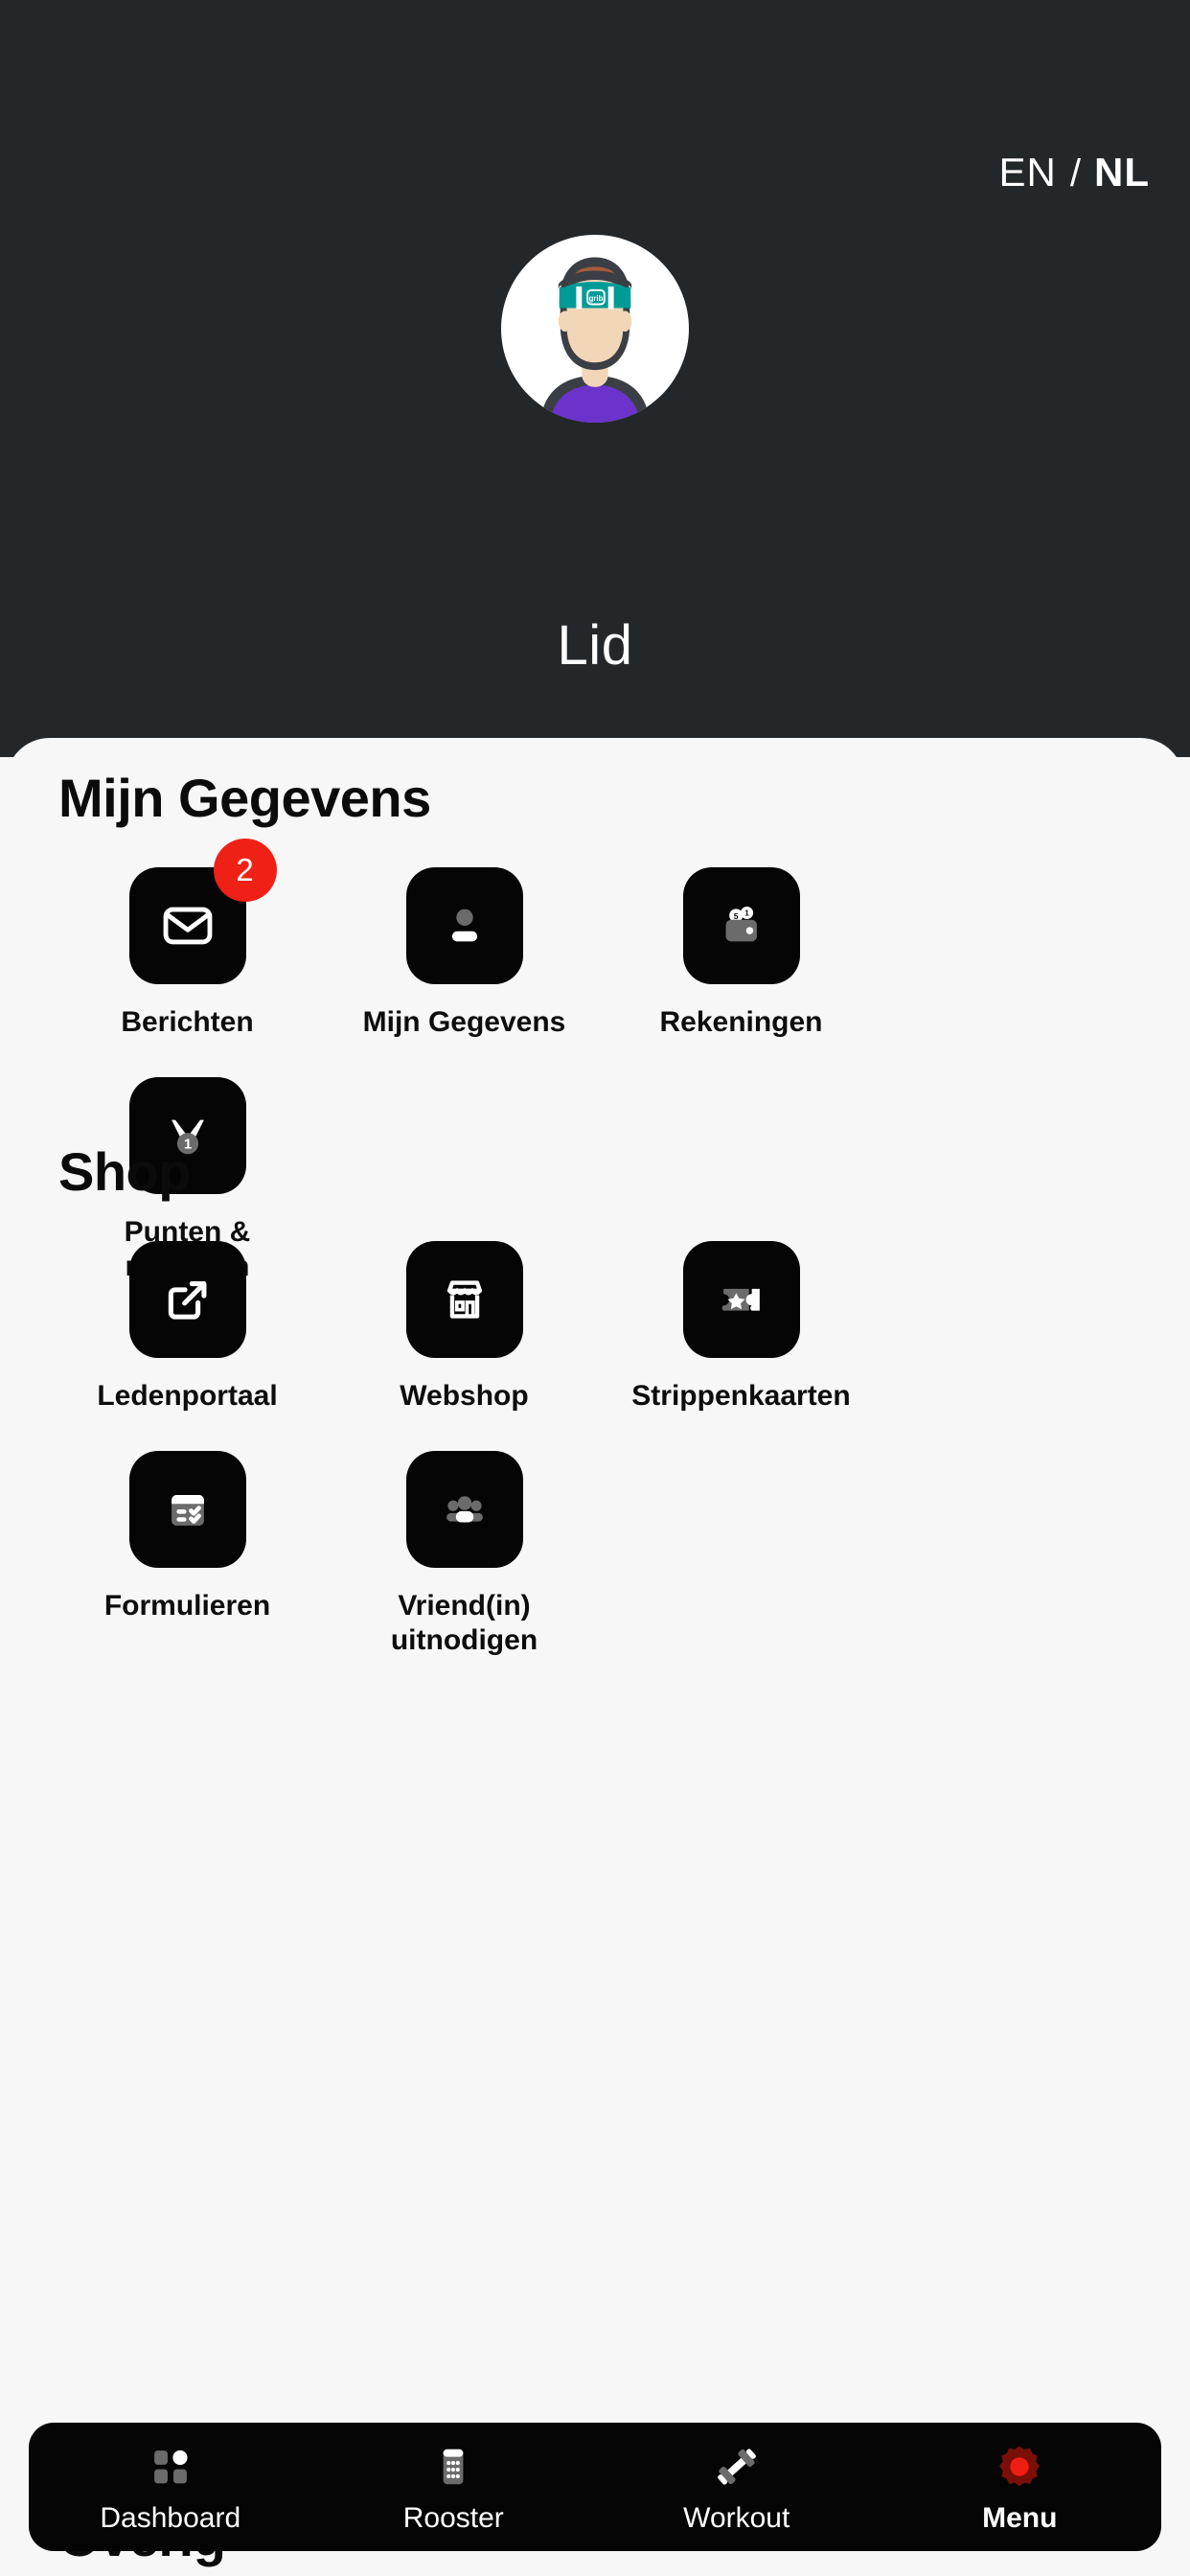 The image size is (1190, 2576). I want to click on avatar: grib, so click(595, 329).